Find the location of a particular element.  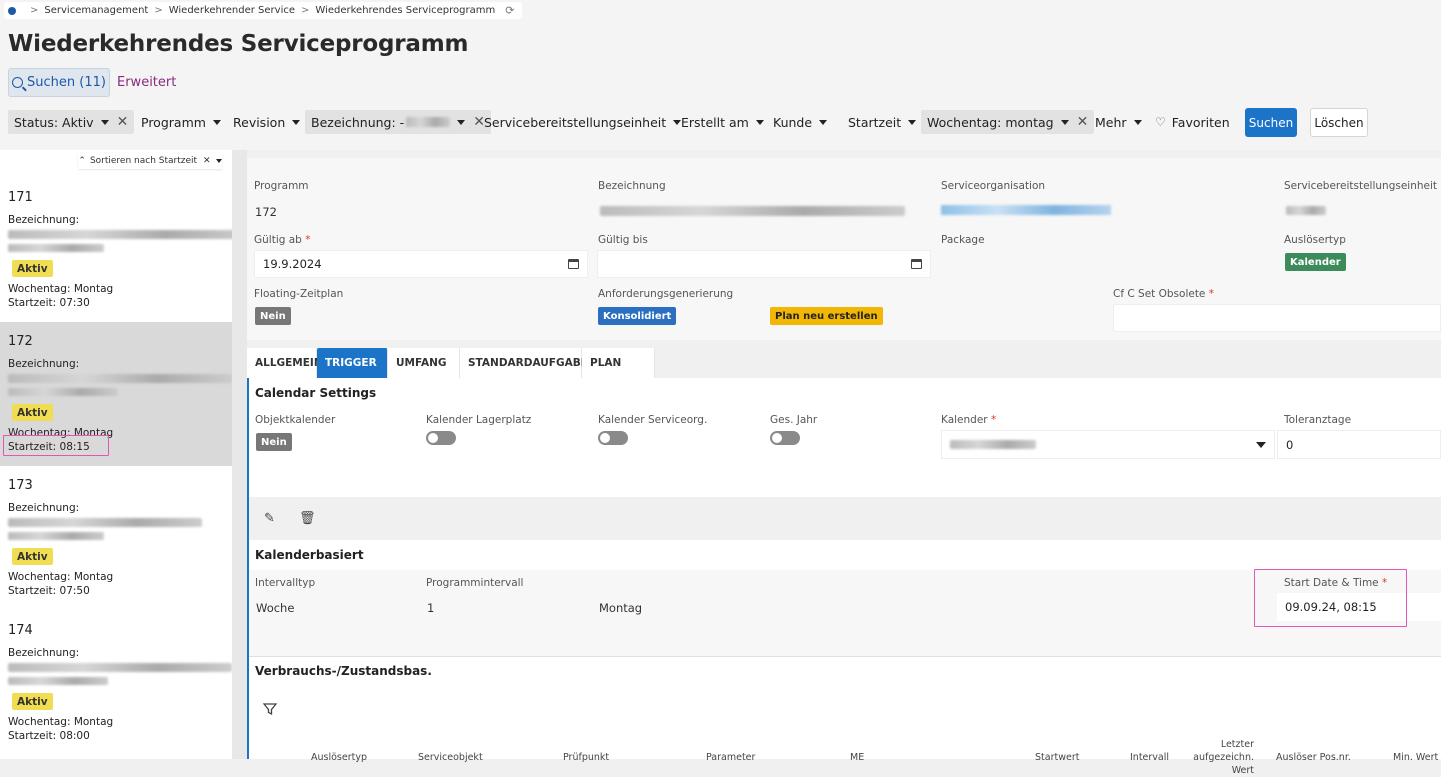

anforderung-badge: Konsolidiert is located at coordinates (637, 316).